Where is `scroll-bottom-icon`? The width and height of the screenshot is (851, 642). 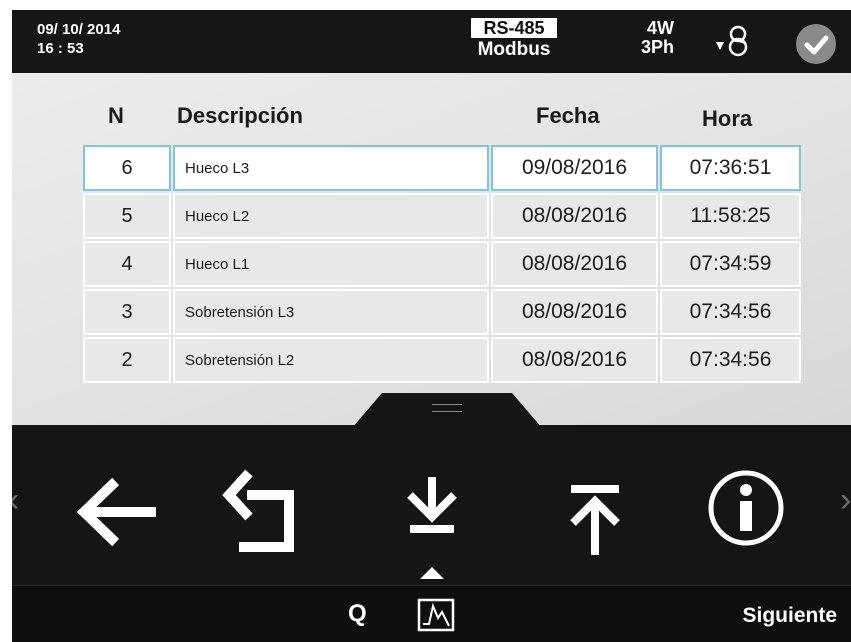 scroll-bottom-icon is located at coordinates (432, 526).